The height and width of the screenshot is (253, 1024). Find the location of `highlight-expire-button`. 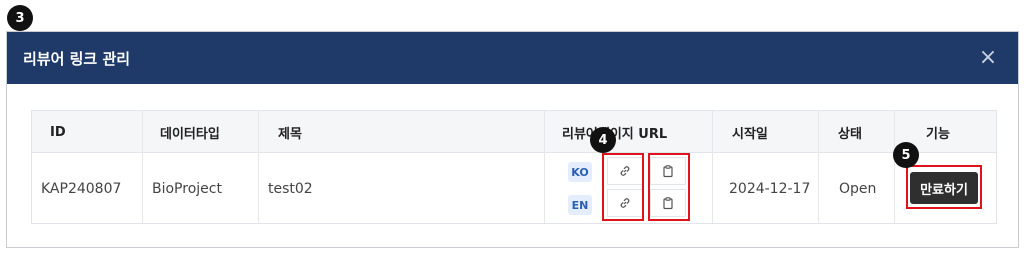

highlight-expire-button is located at coordinates (944, 187).